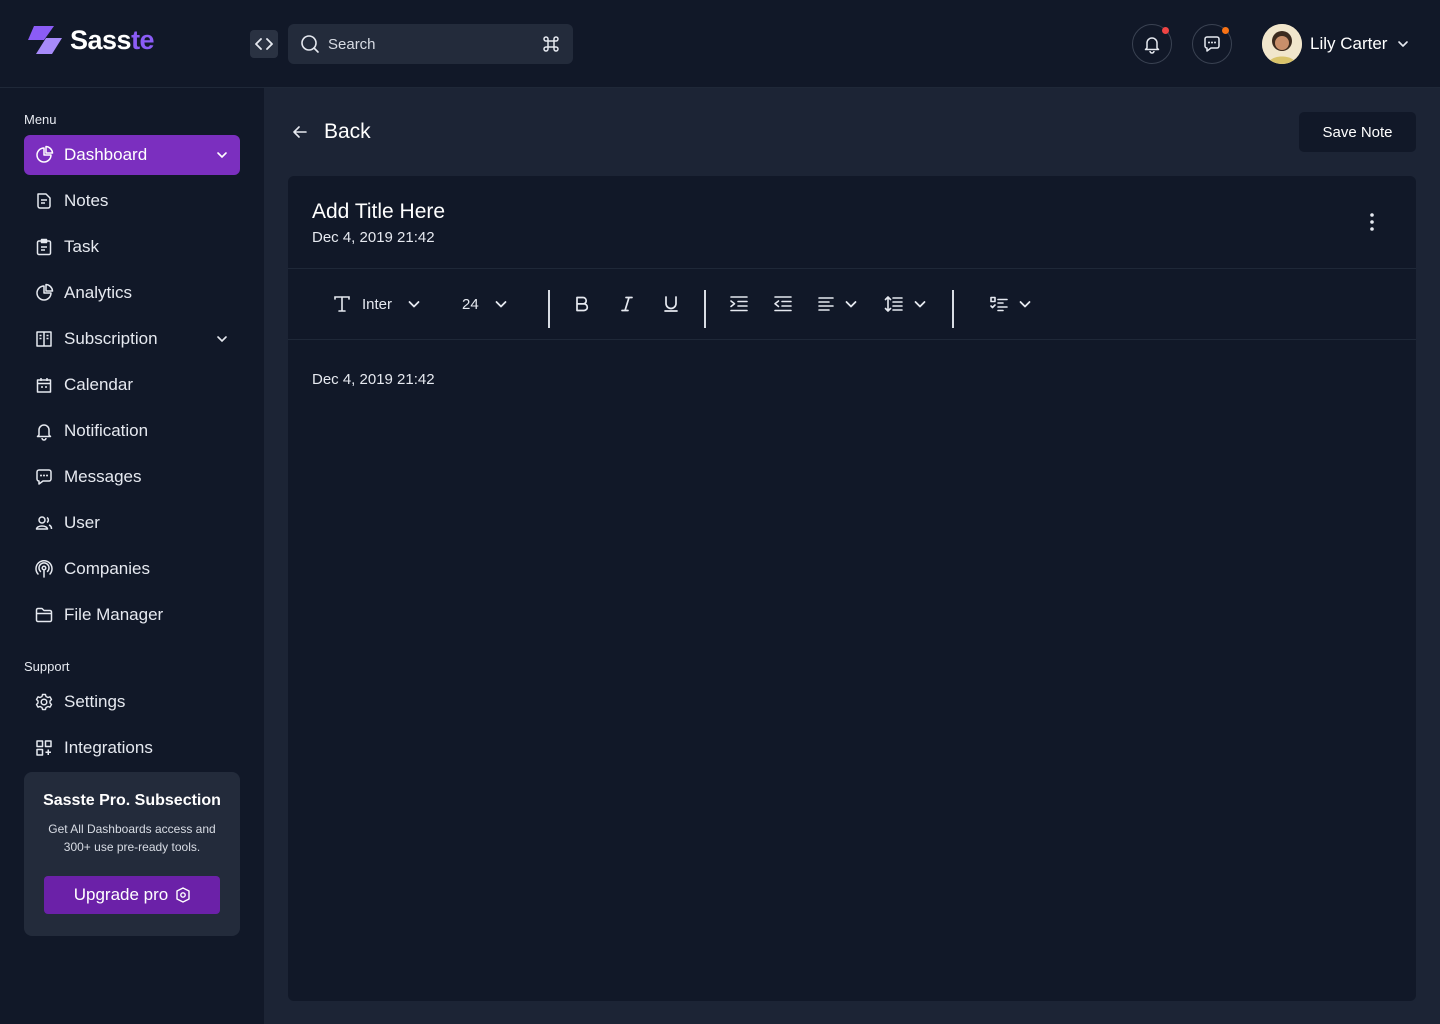 This screenshot has height=1024, width=1440. I want to click on back-button: Back, so click(330, 132).